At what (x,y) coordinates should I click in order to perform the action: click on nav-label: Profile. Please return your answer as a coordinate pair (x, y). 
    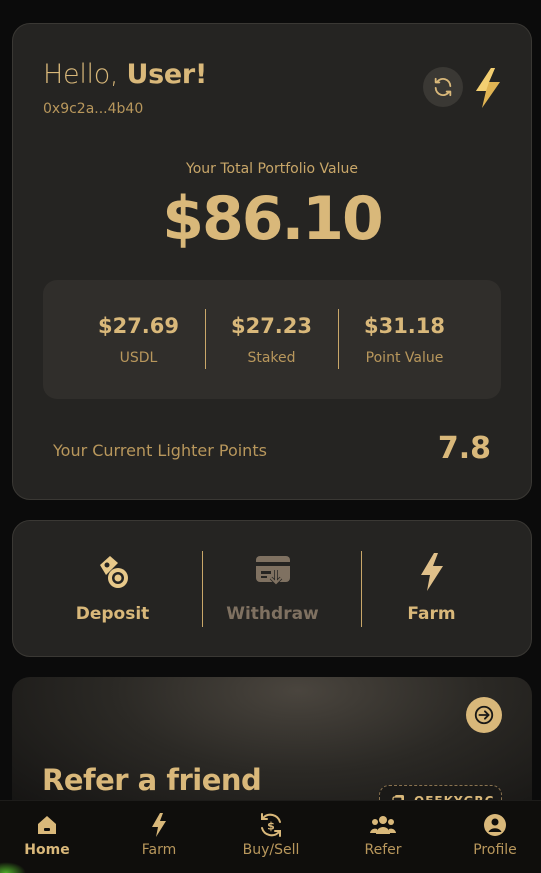
    Looking at the image, I should click on (495, 850).